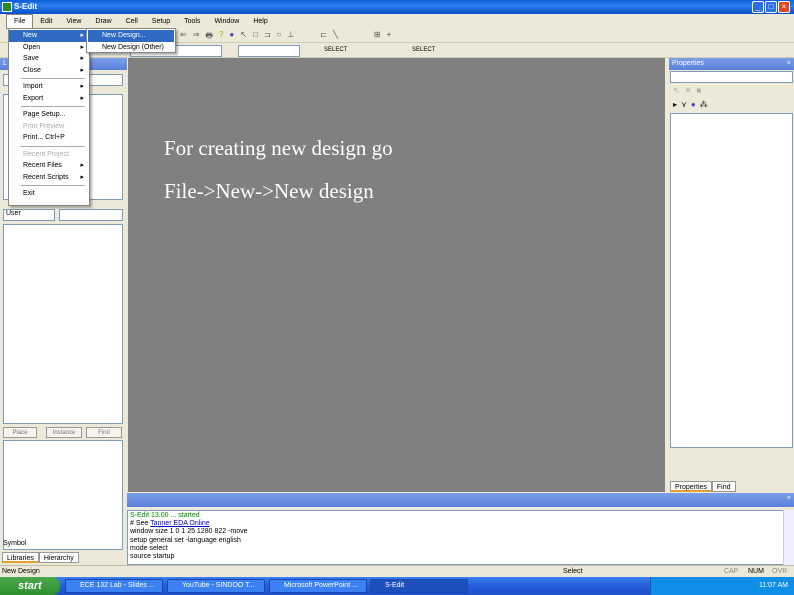 The height and width of the screenshot is (595, 794). I want to click on menu-item-recent-11: Recent Scripts ▸, so click(49, 178).